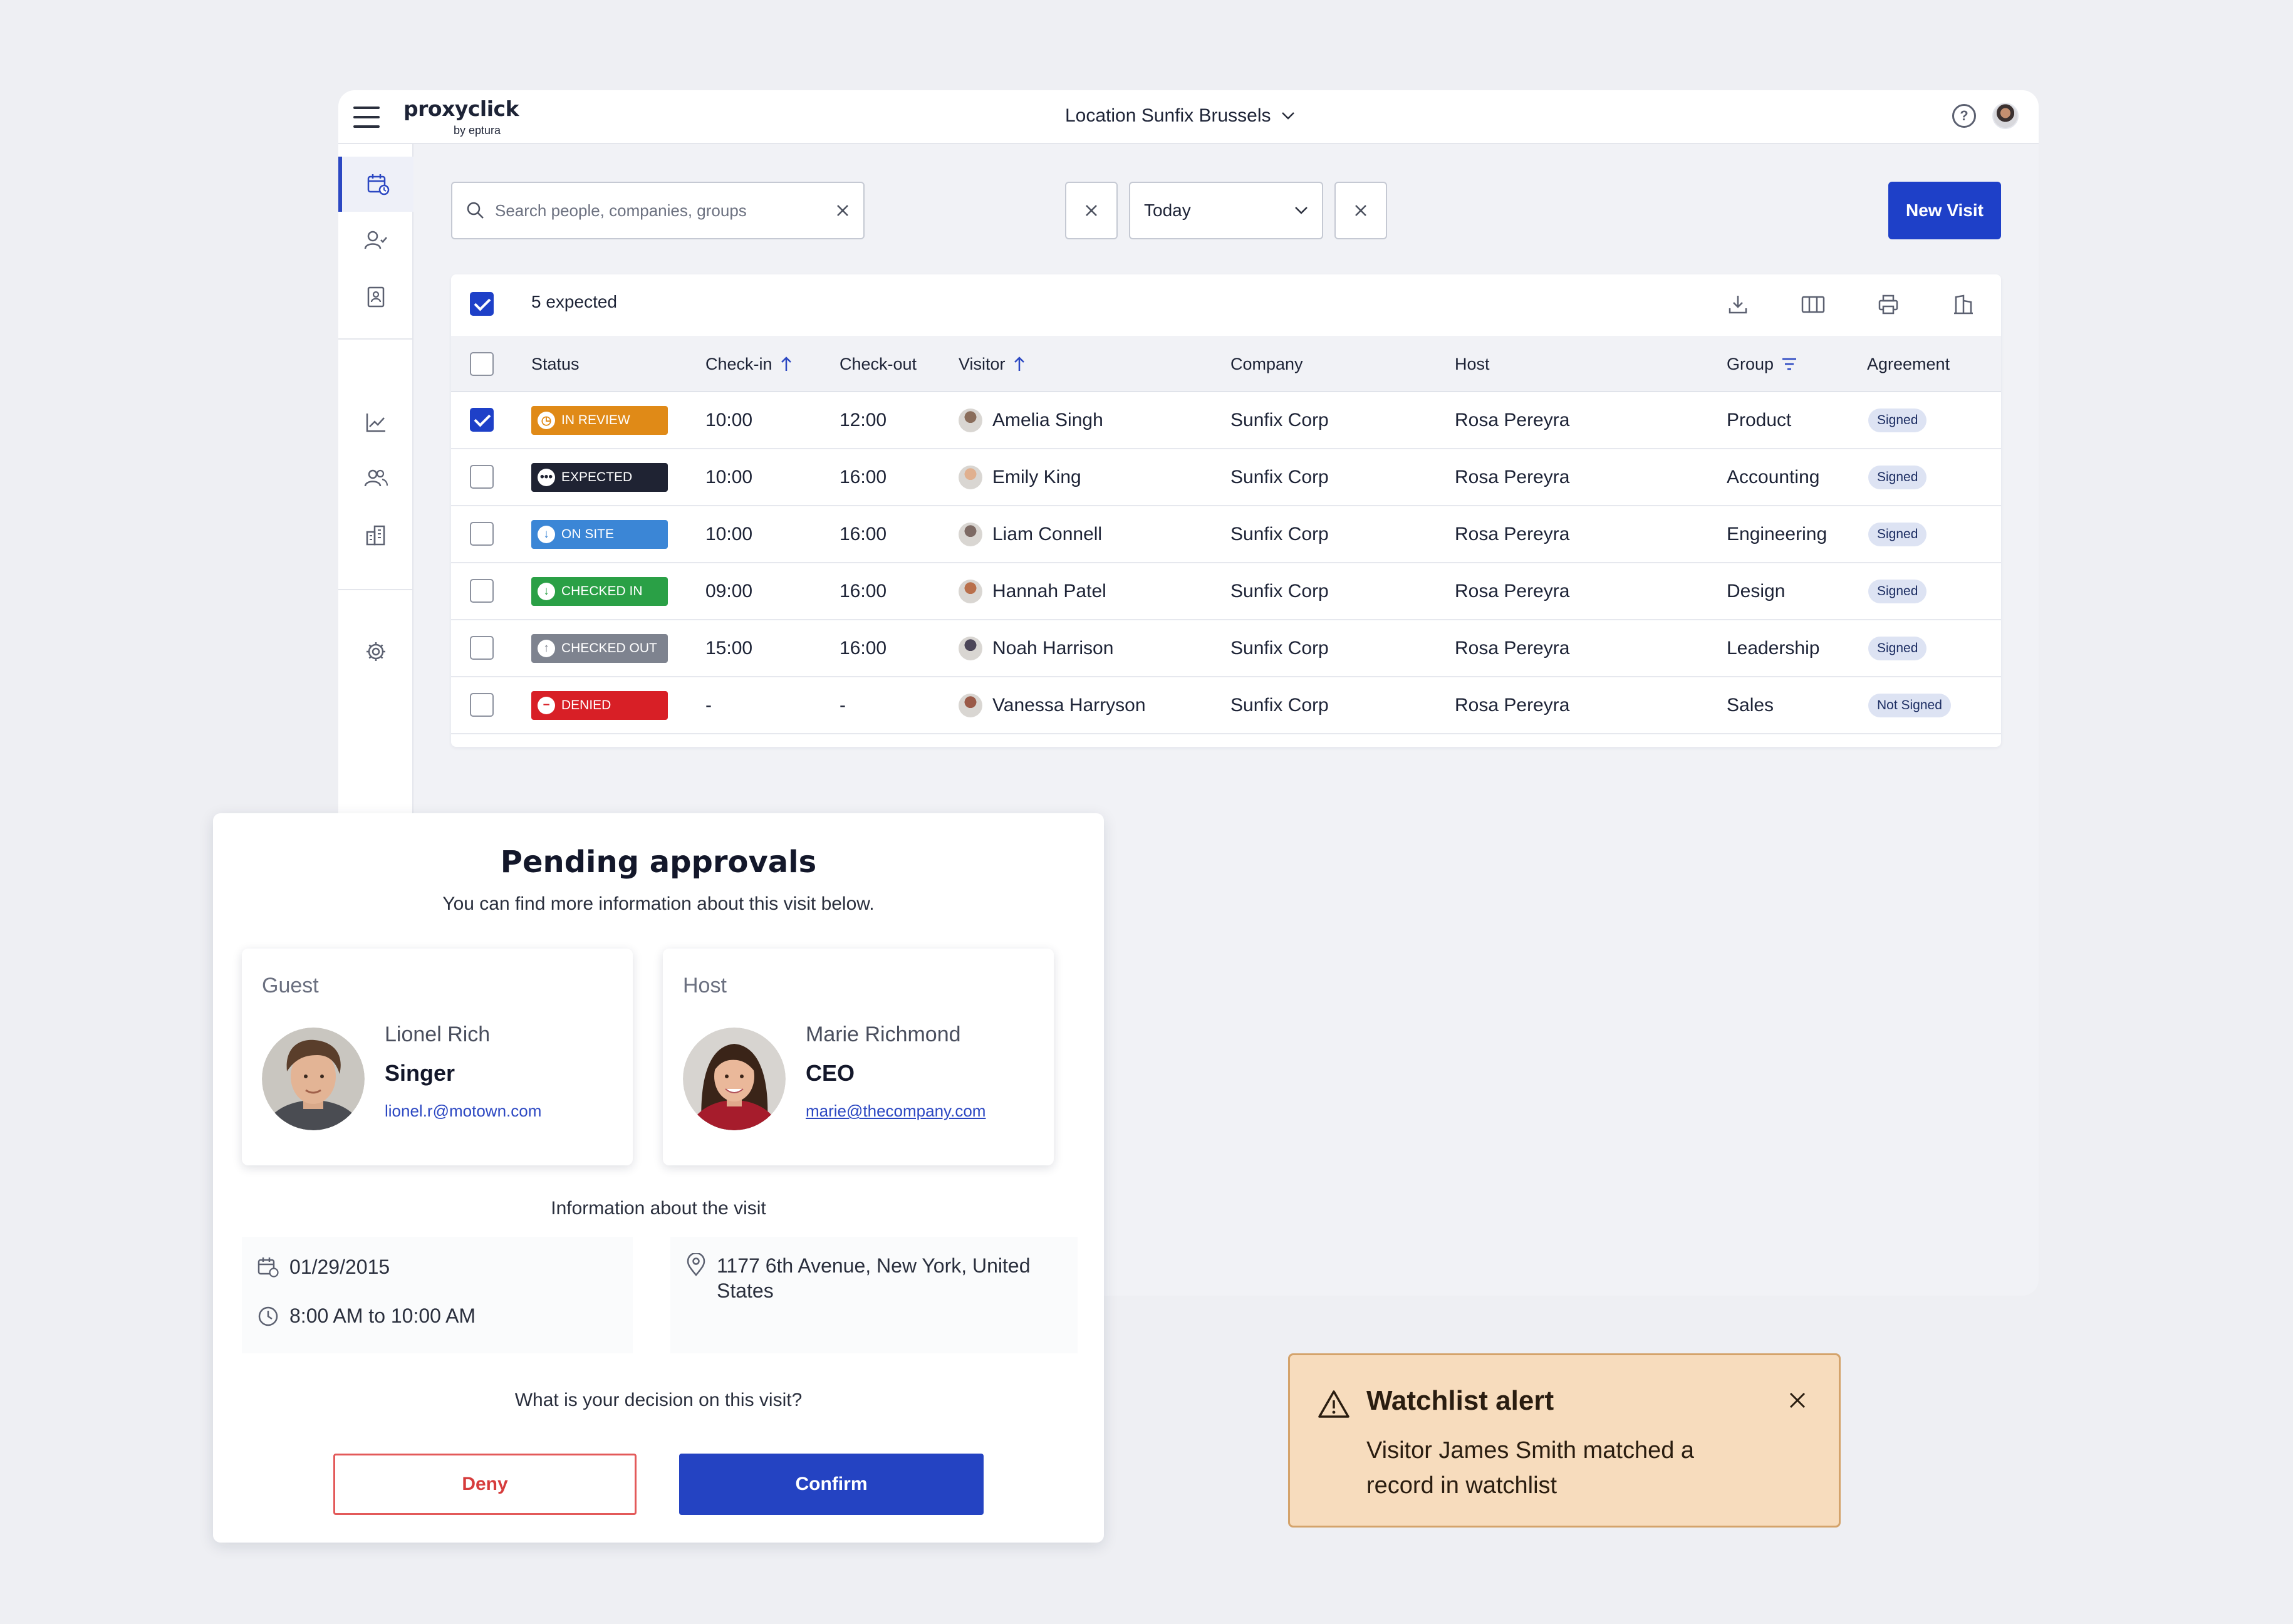 This screenshot has width=2293, height=1624. Describe the element at coordinates (366, 117) in the screenshot. I see `menu-icon` at that location.